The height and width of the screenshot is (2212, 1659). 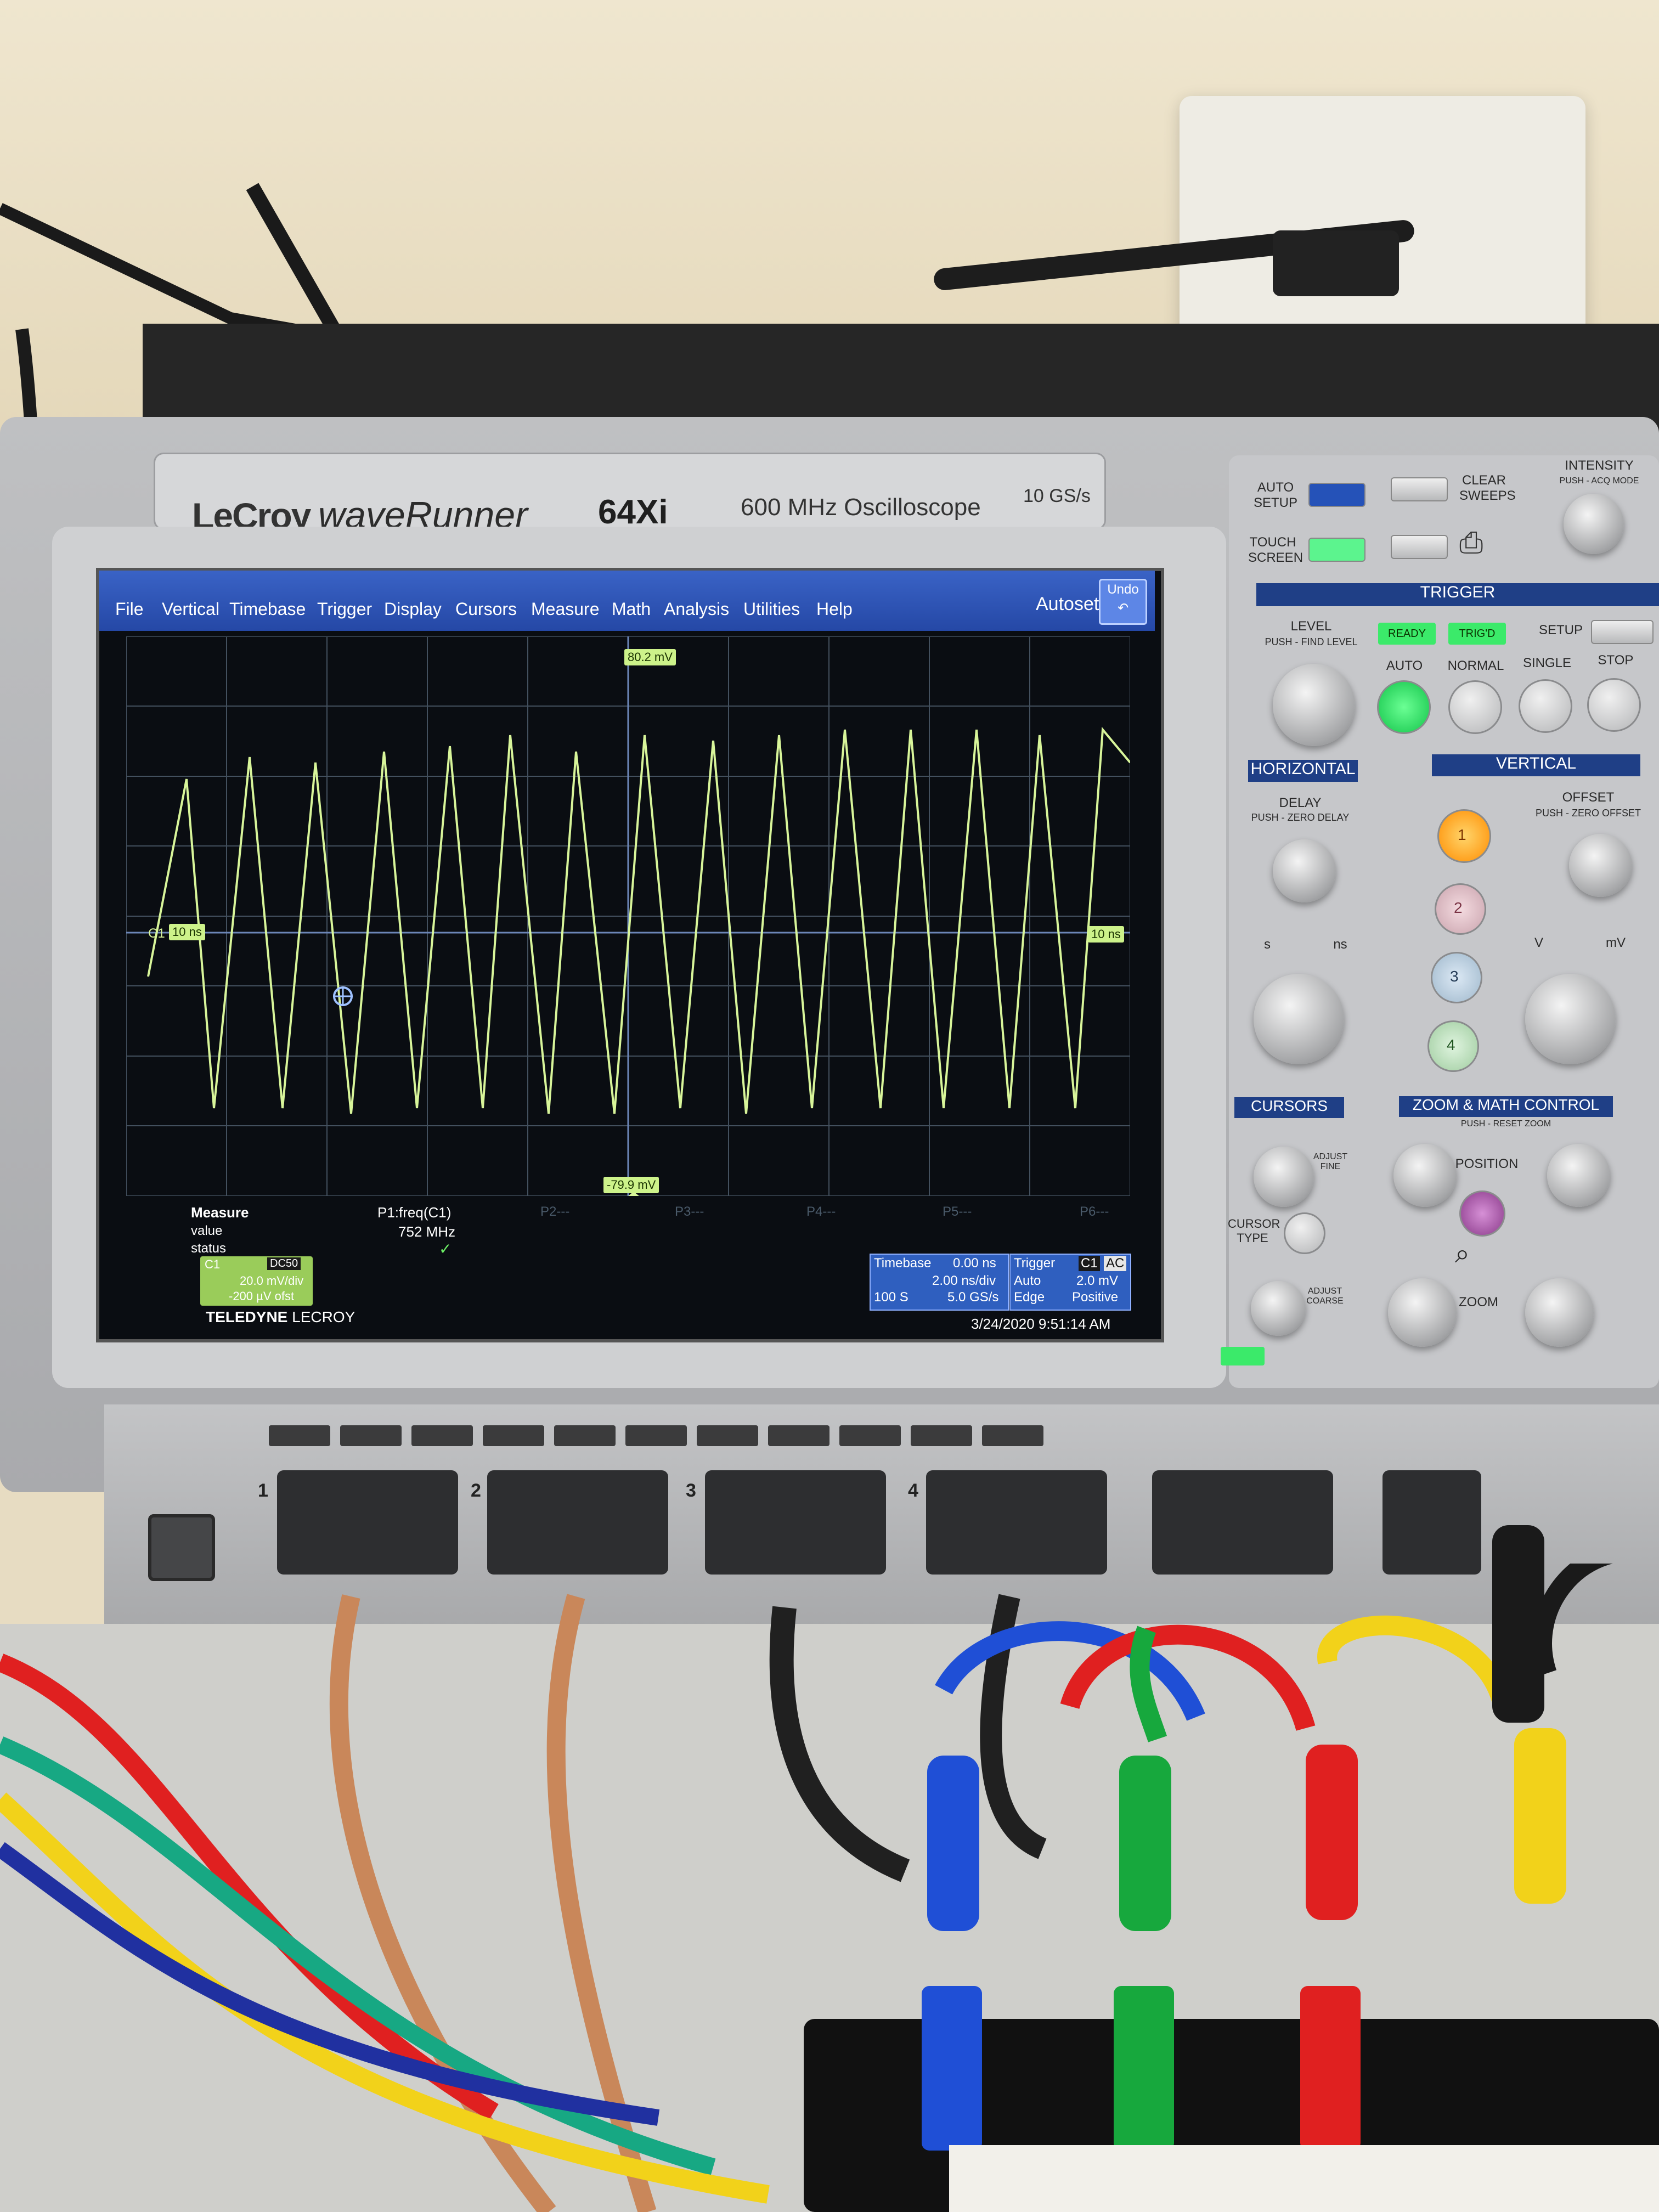 What do you see at coordinates (1304, 1233) in the screenshot?
I see `cursor-type-button` at bounding box center [1304, 1233].